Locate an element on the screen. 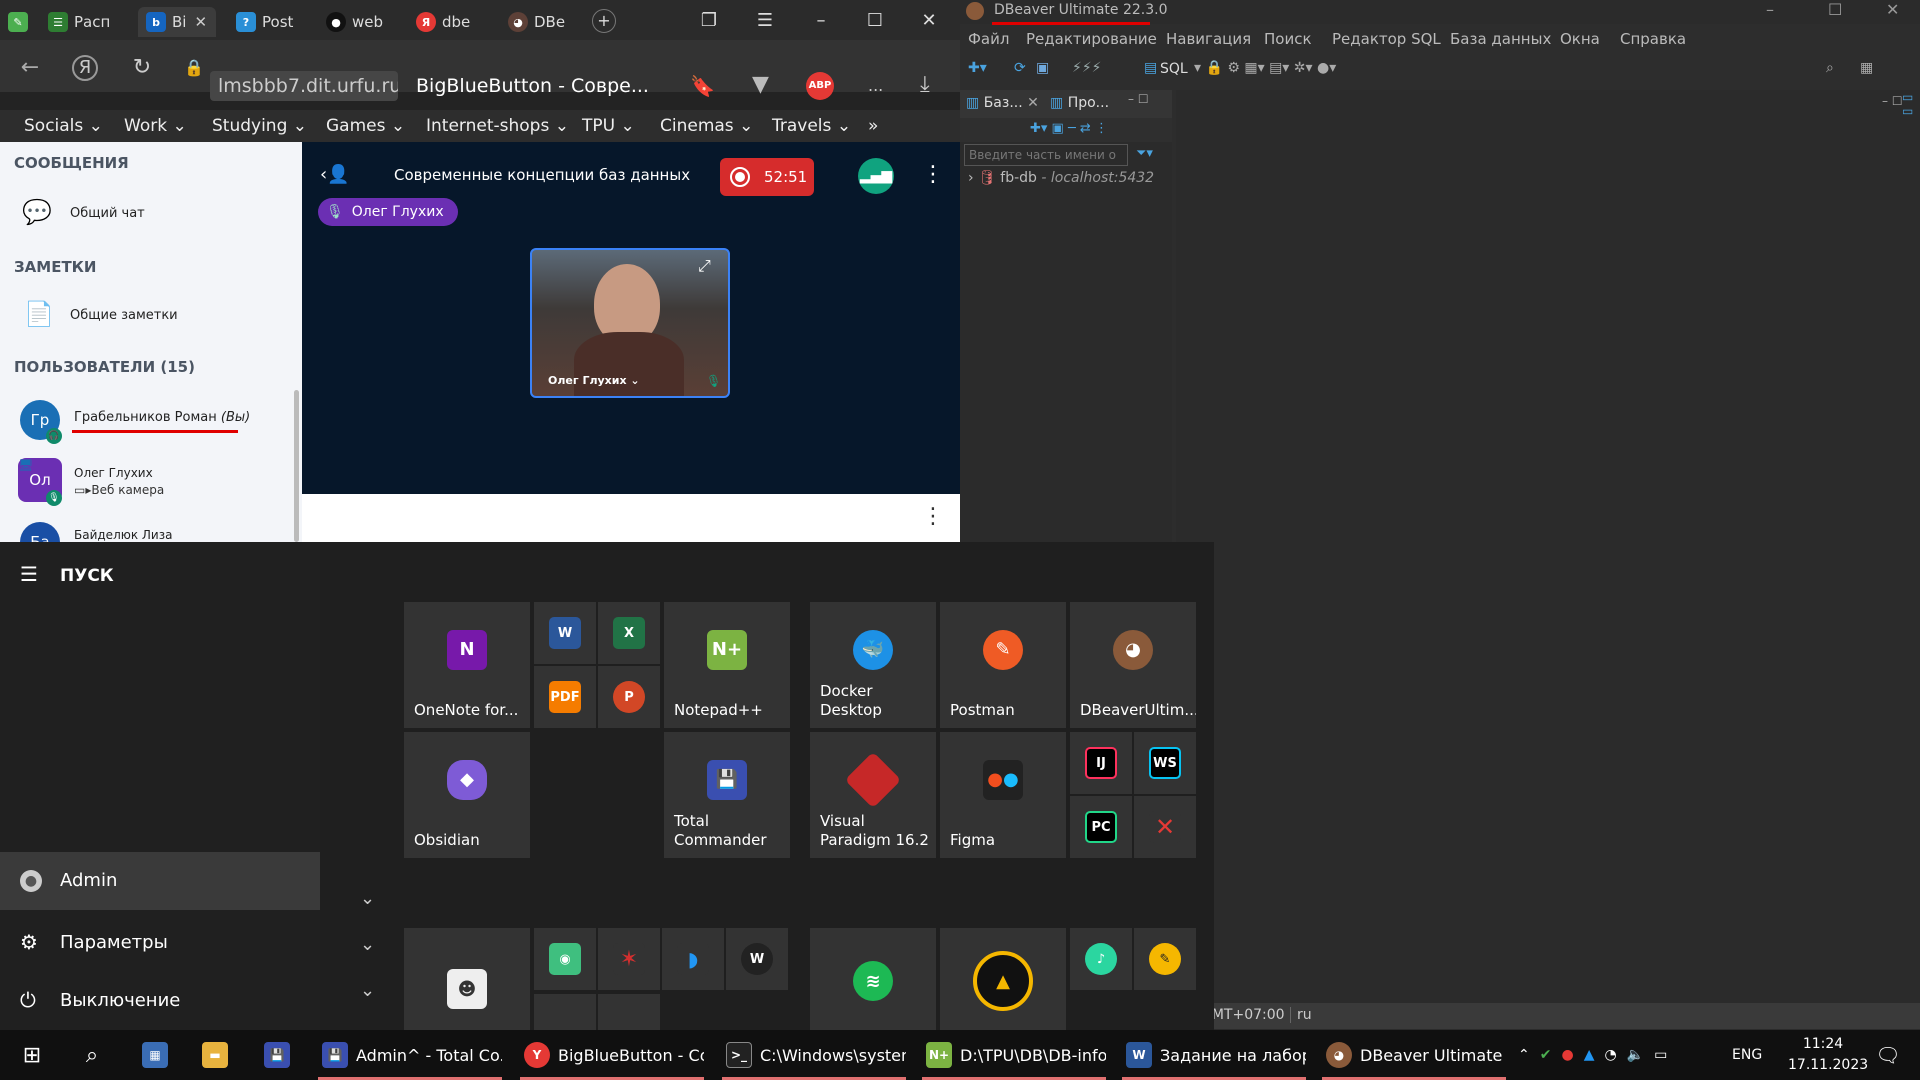  tile-pycharm: PC is located at coordinates (1101, 827).